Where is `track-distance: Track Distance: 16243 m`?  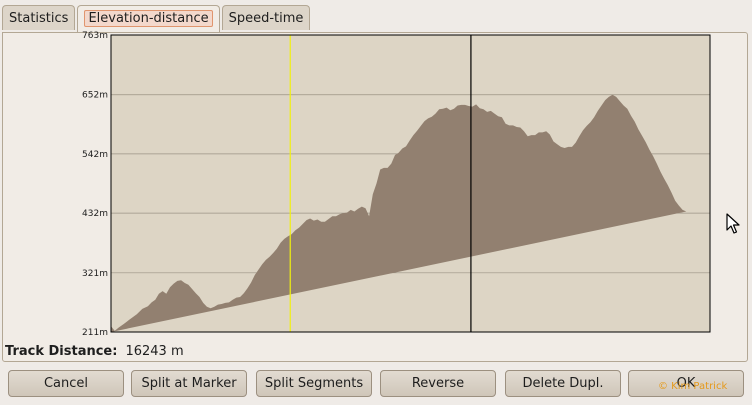
track-distance: Track Distance: 16243 m is located at coordinates (94, 351).